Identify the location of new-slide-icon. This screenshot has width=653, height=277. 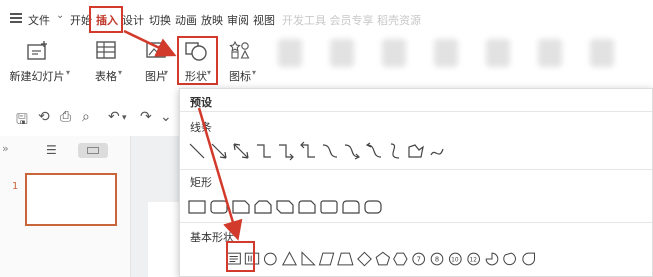
(37, 50).